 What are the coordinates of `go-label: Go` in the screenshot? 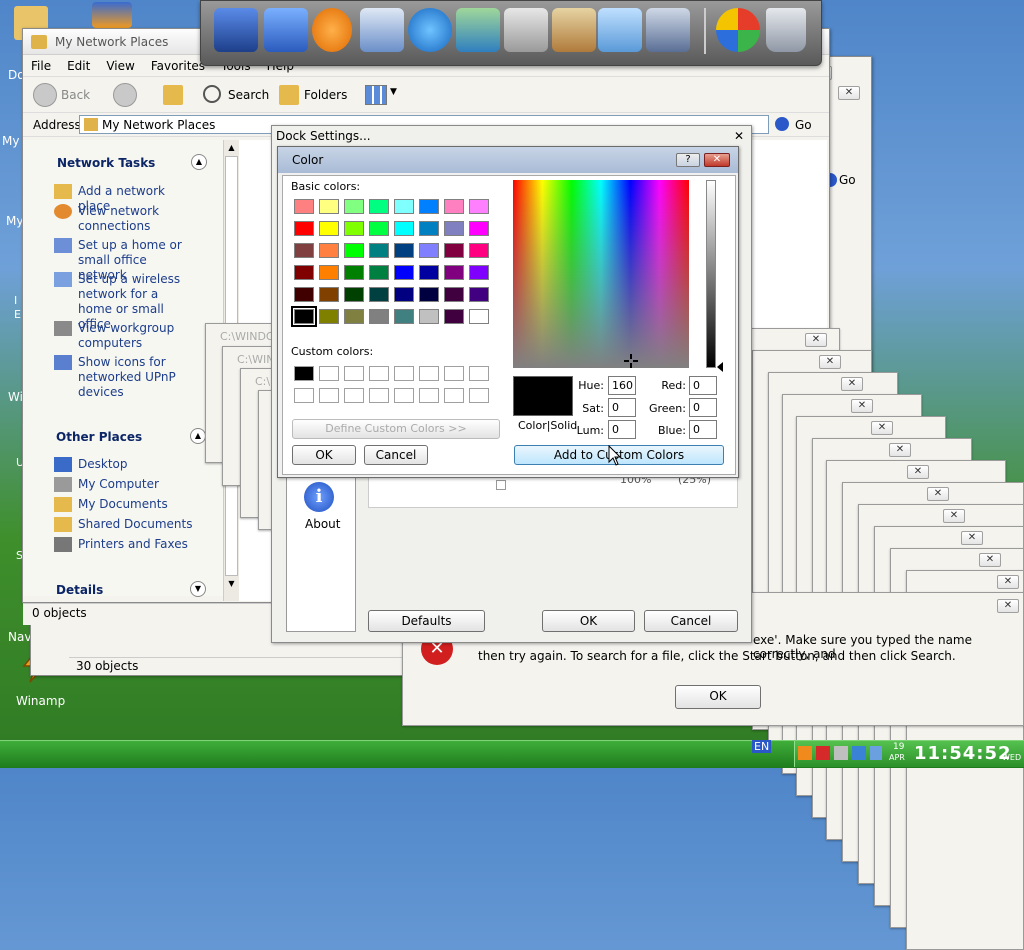 It's located at (847, 180).